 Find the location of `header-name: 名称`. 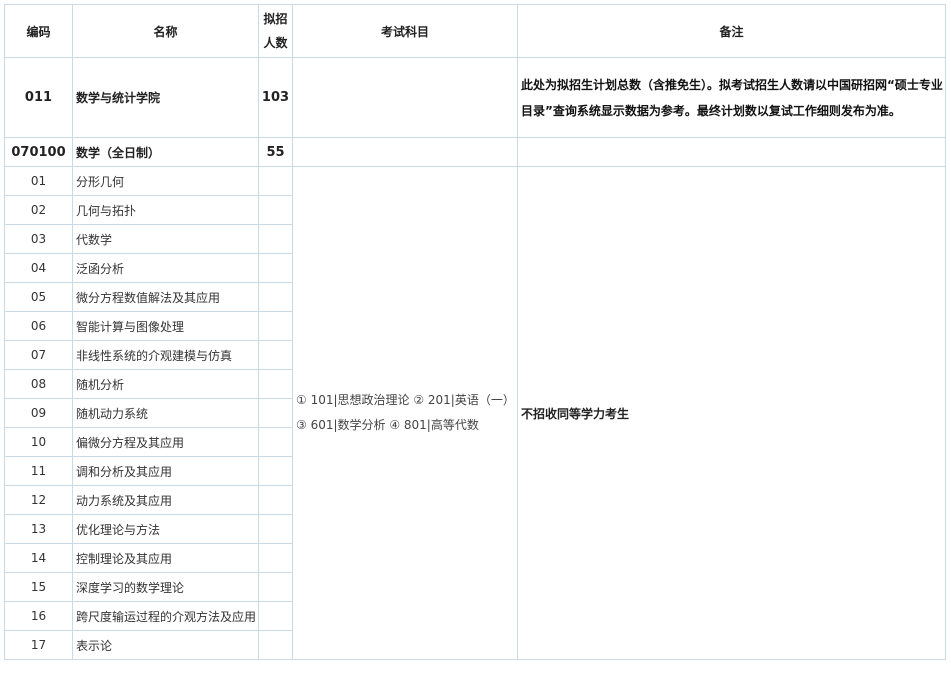

header-name: 名称 is located at coordinates (165, 31).